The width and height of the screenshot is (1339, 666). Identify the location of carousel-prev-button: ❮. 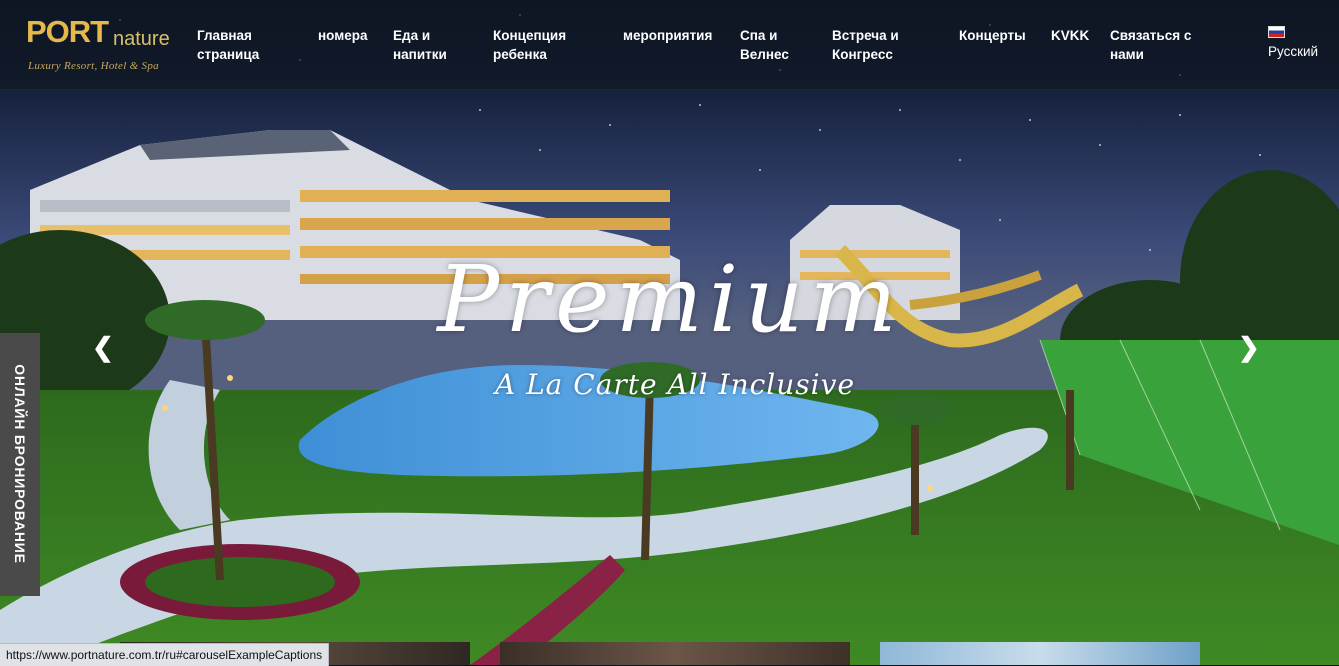
(103, 347).